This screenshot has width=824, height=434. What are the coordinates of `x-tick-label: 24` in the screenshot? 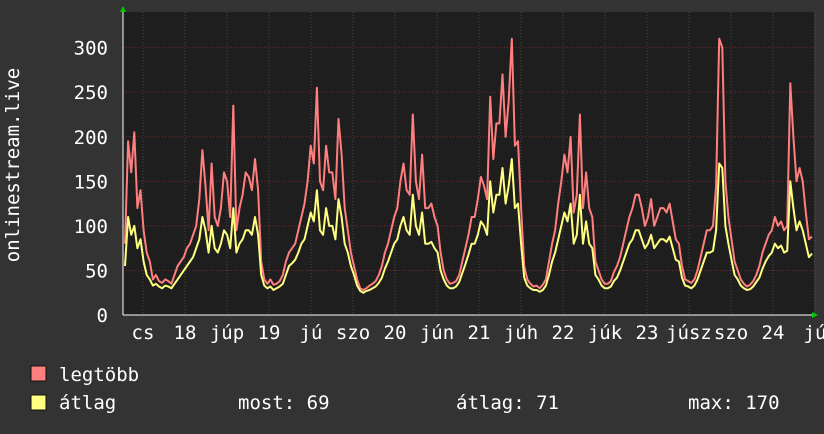 It's located at (773, 333).